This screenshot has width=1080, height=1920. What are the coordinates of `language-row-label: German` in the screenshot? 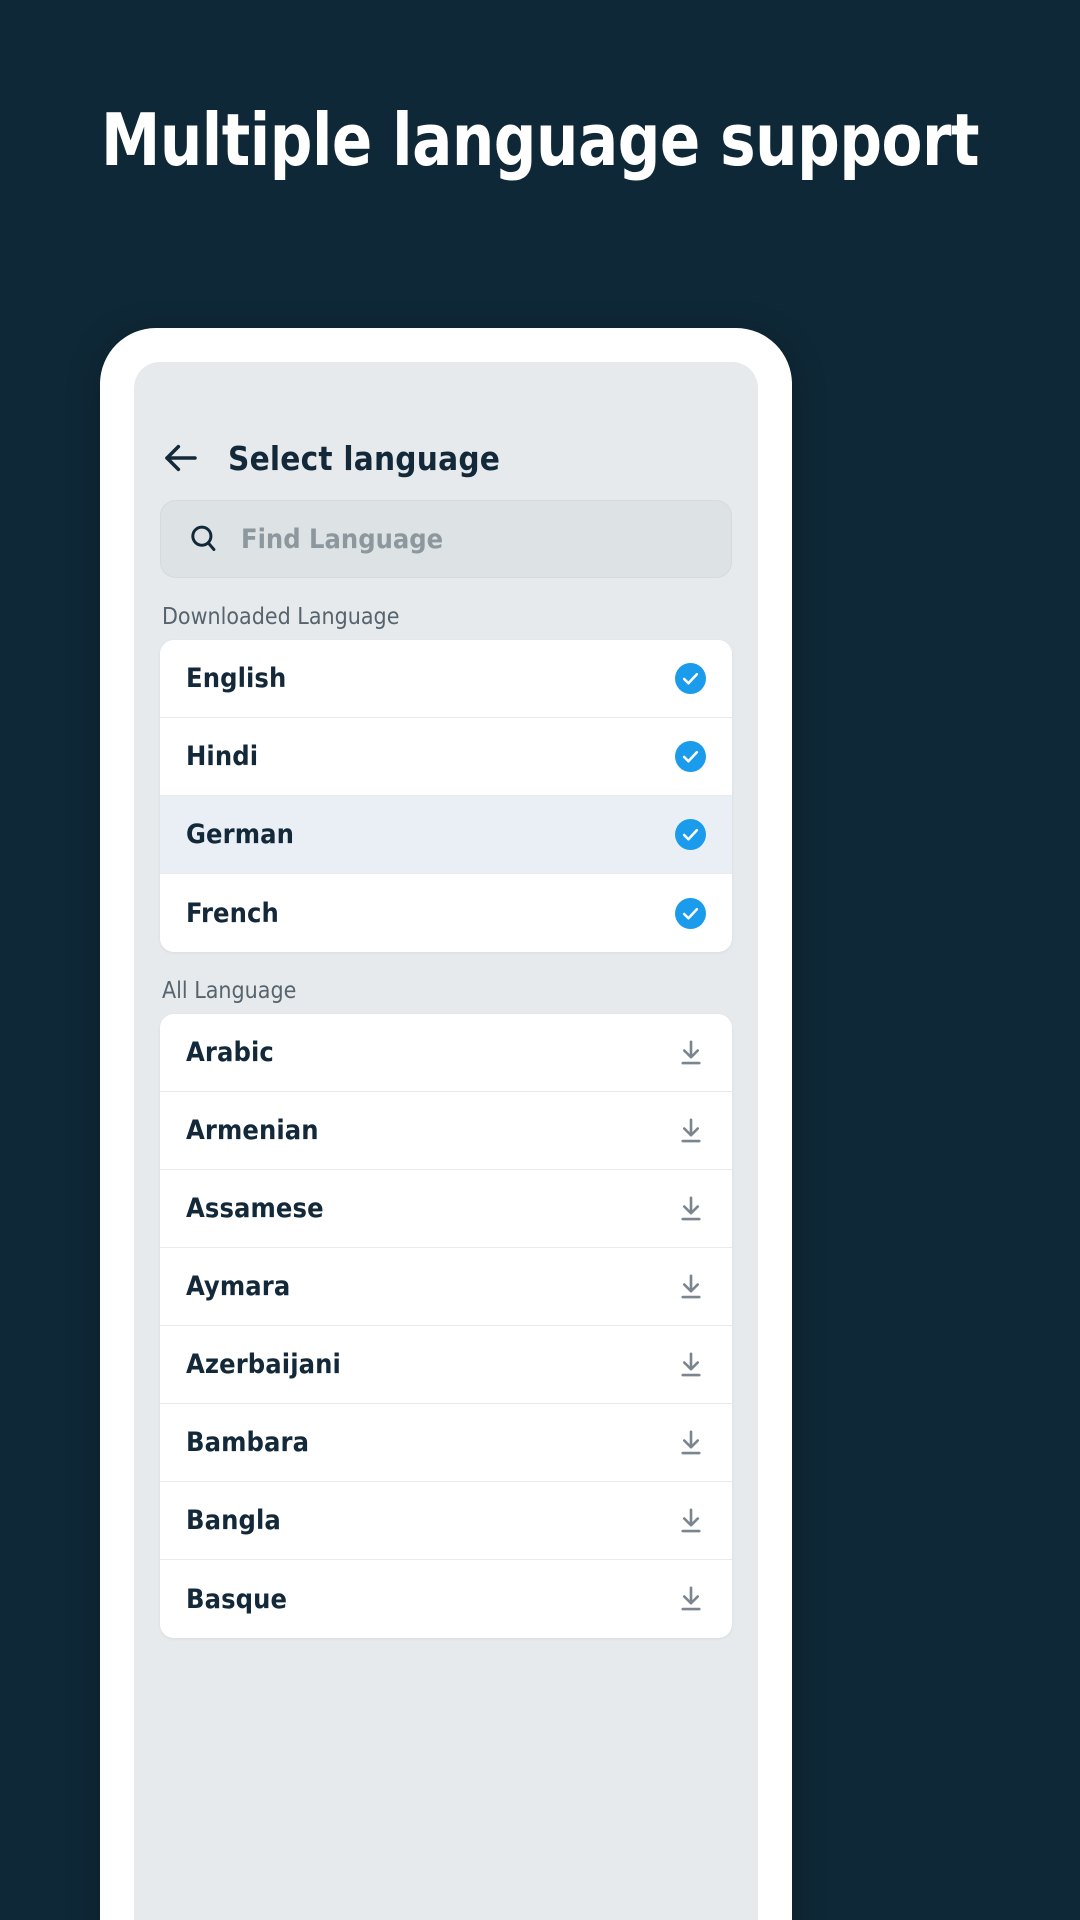 It's located at (240, 834).